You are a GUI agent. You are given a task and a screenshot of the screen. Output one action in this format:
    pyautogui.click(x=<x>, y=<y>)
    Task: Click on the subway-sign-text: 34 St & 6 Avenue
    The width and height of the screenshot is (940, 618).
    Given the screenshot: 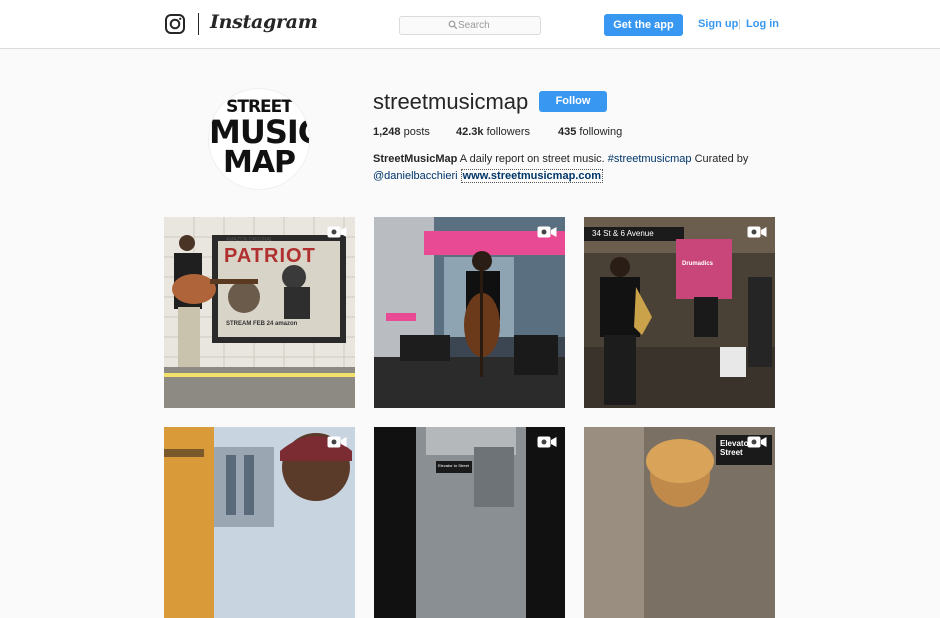 What is the action you would take?
    pyautogui.click(x=623, y=233)
    